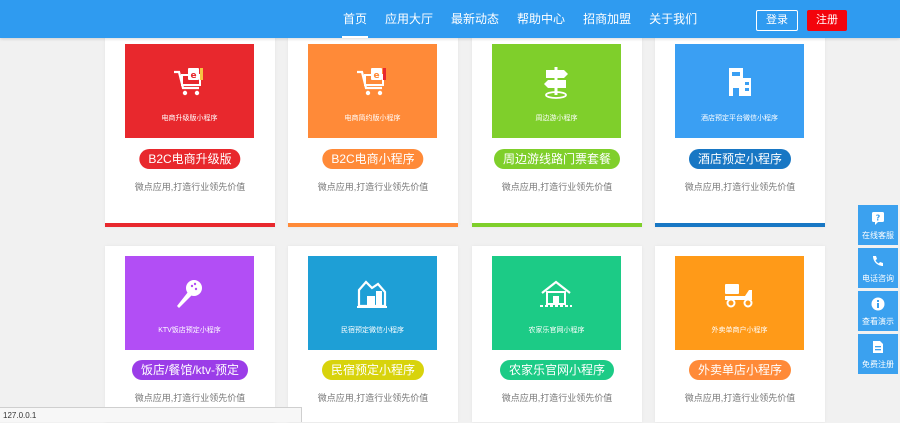 The width and height of the screenshot is (900, 423). I want to click on float-label: 电话咨询, so click(878, 278).